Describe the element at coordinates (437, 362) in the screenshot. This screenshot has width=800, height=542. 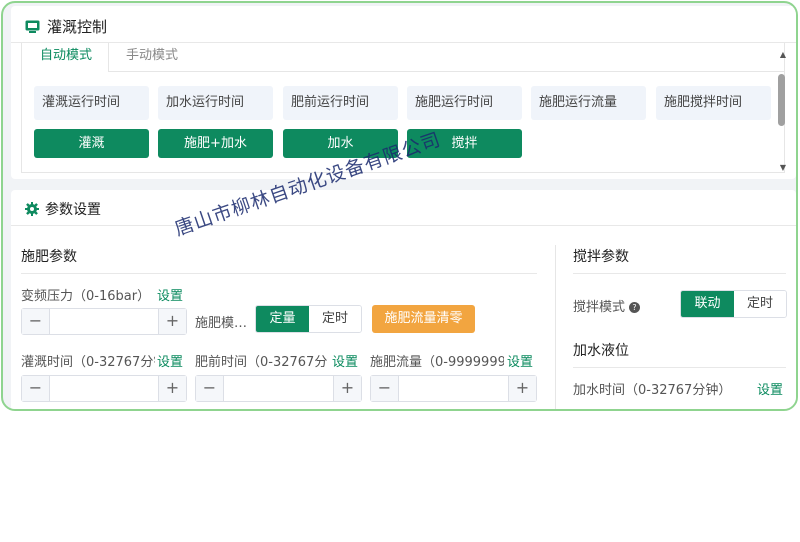
I see `fert-flow-label: 施肥流量（0-9999999.9` at that location.